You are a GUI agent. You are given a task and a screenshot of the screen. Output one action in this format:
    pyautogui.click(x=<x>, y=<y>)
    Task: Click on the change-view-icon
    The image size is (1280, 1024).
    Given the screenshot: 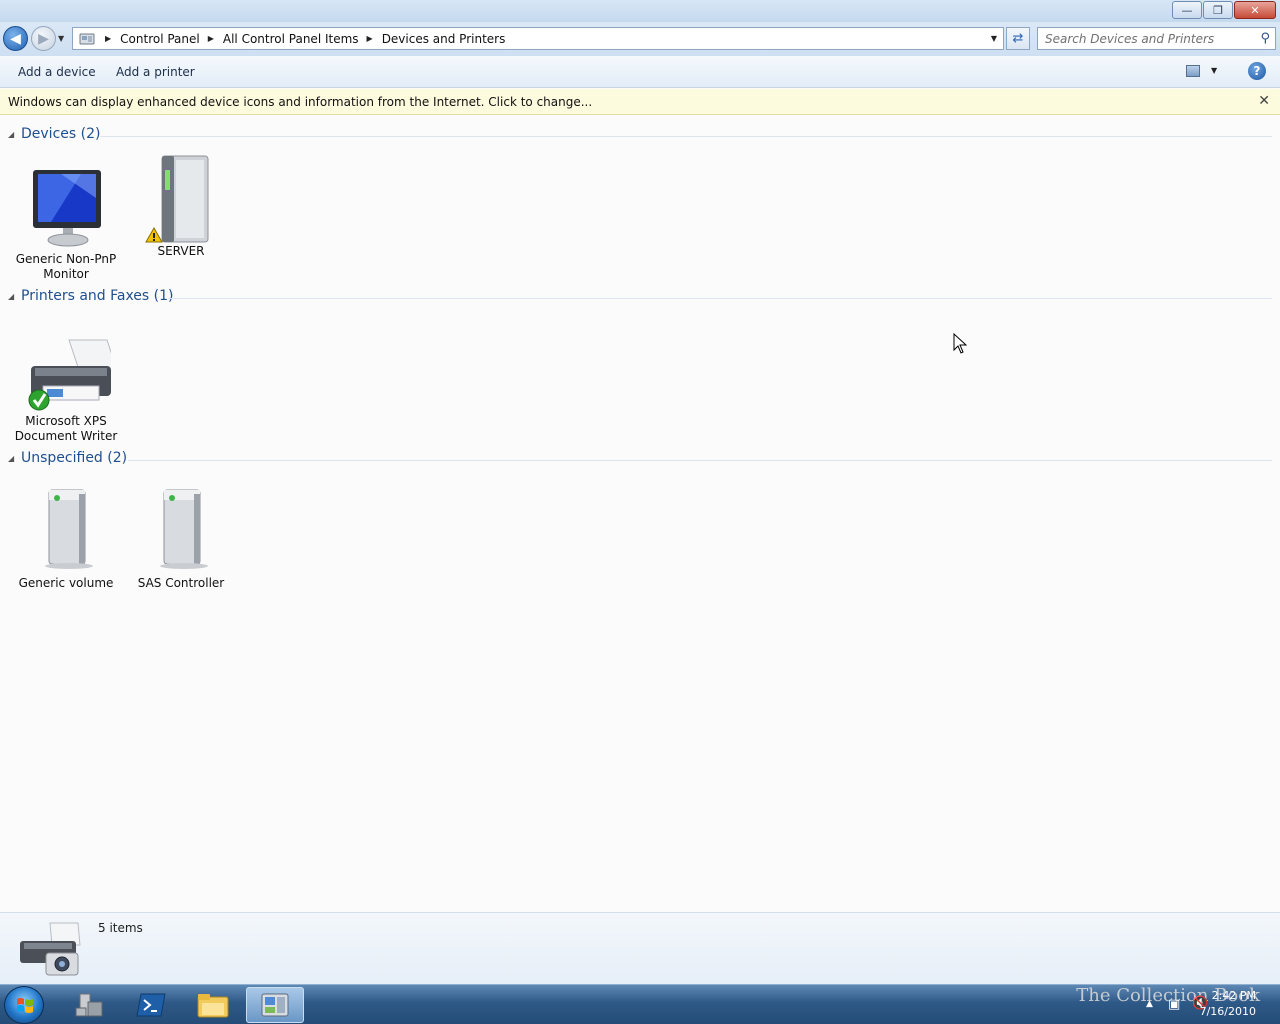 What is the action you would take?
    pyautogui.click(x=1193, y=71)
    